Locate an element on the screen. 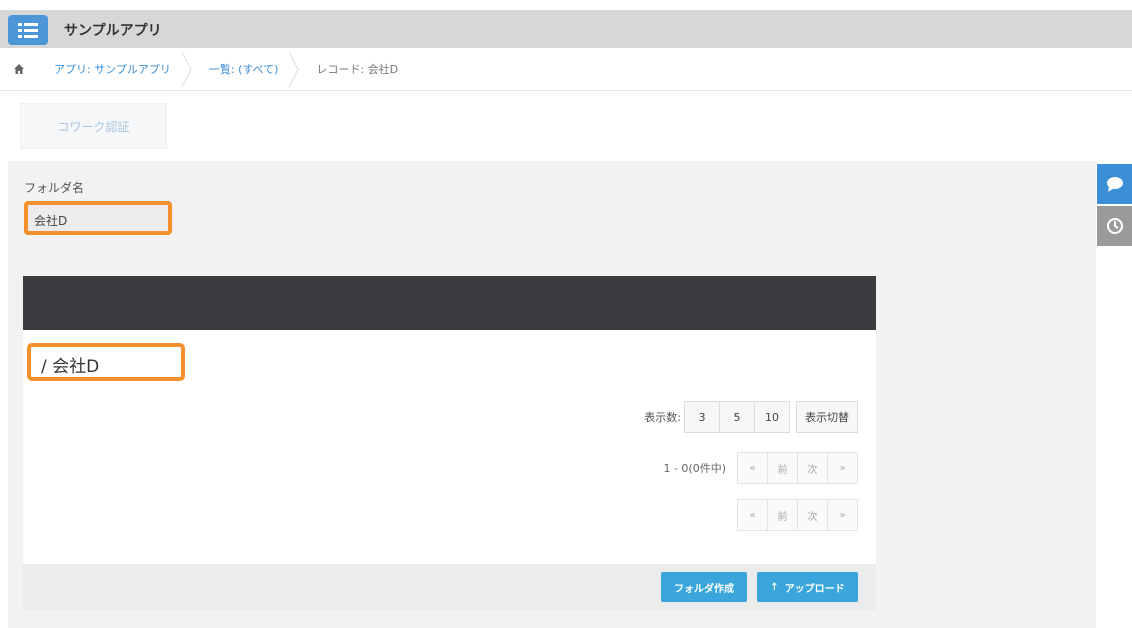  home-icon is located at coordinates (19, 69).